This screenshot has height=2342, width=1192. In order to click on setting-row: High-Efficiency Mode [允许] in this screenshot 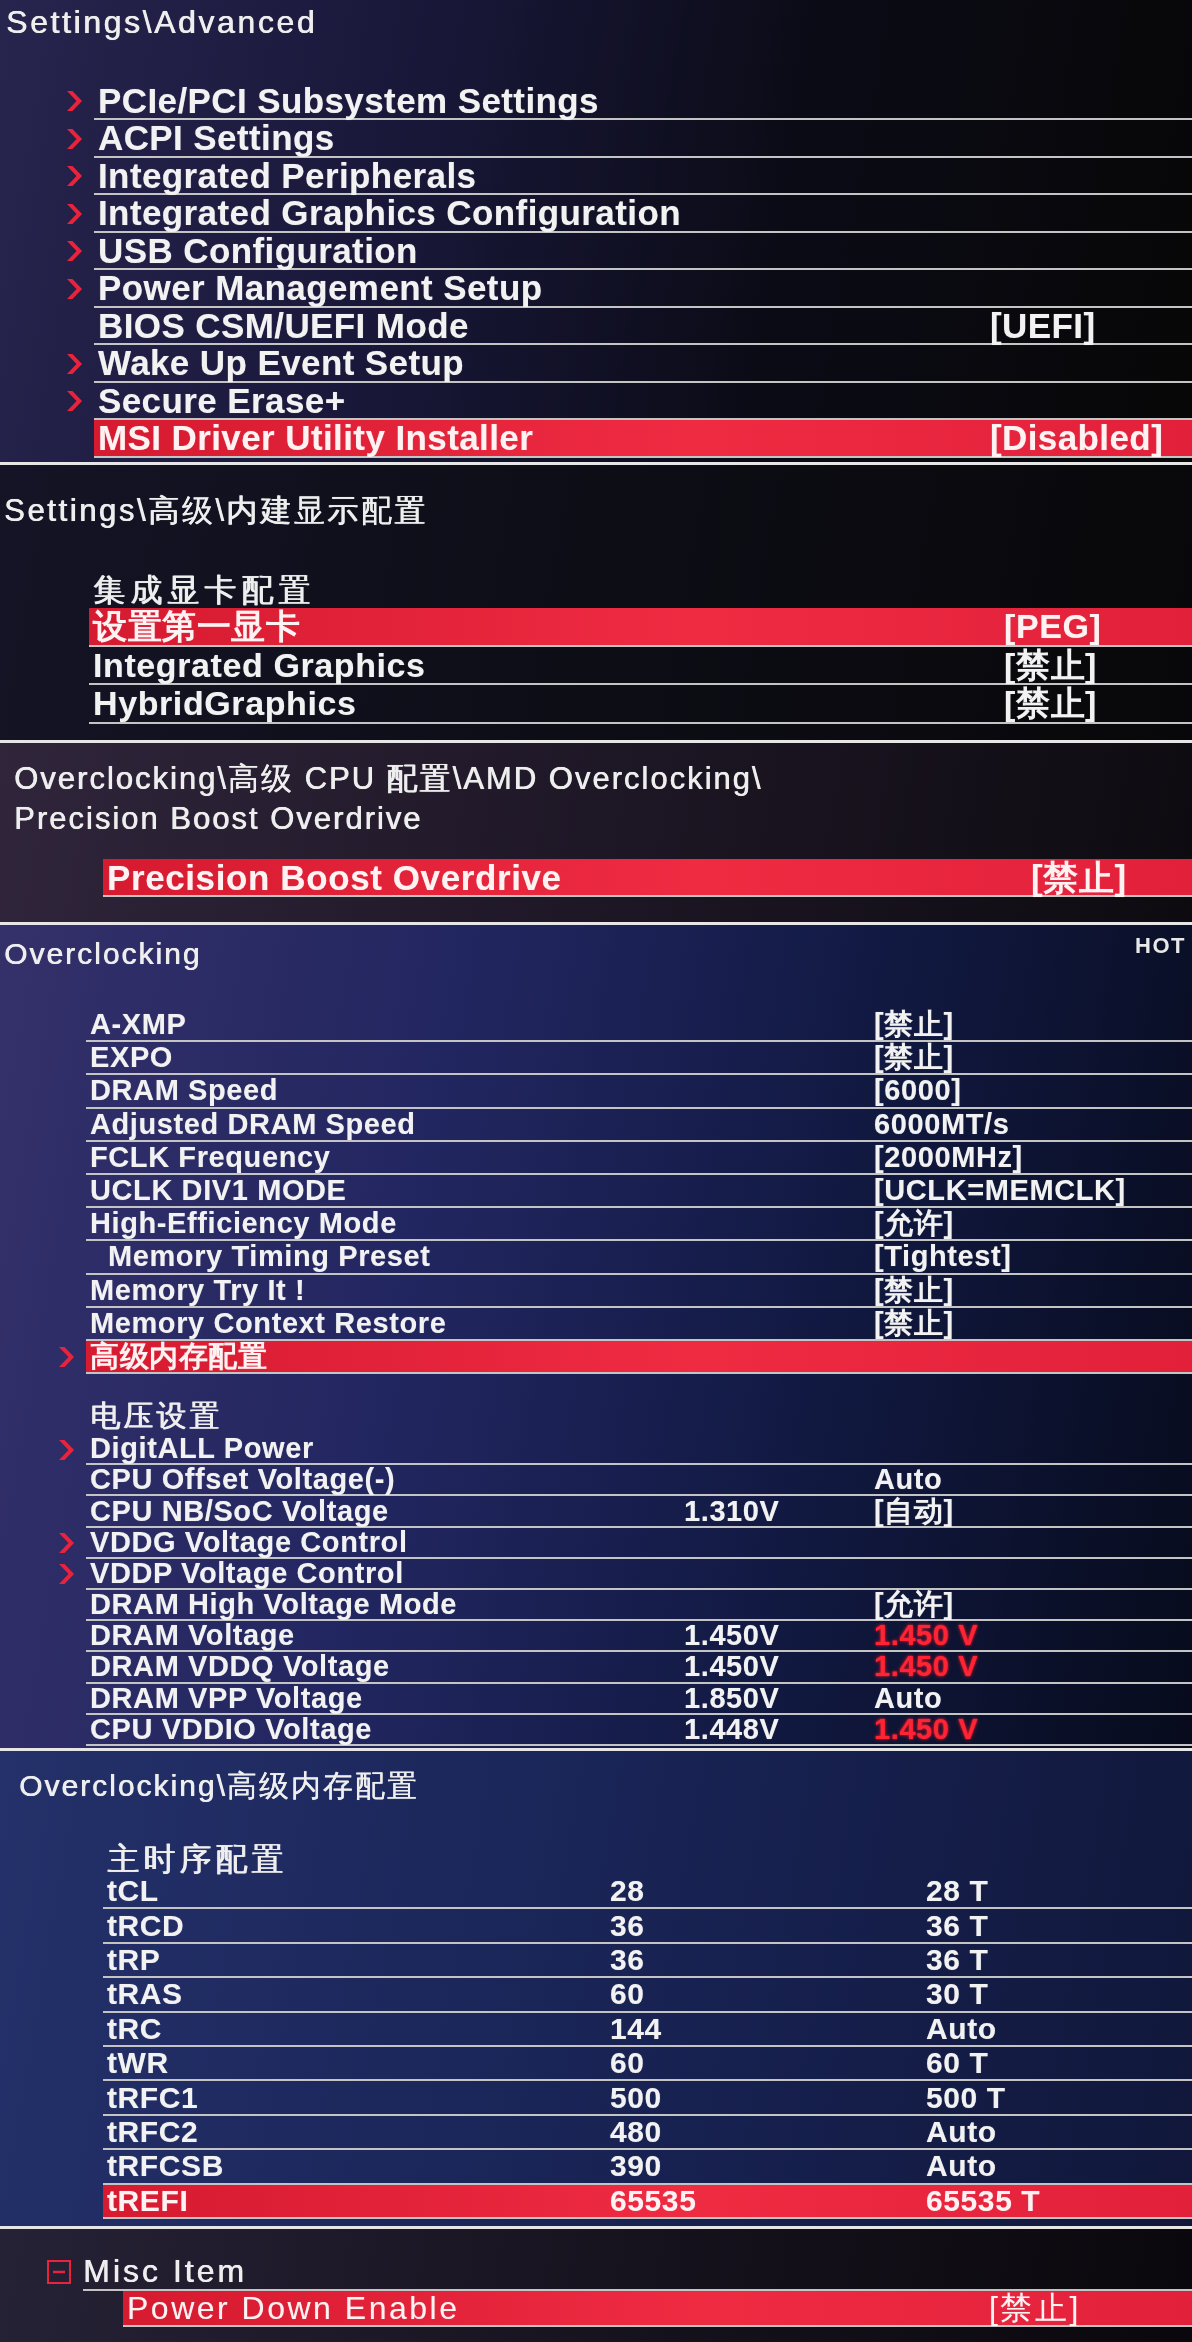, I will do `click(639, 1225)`.